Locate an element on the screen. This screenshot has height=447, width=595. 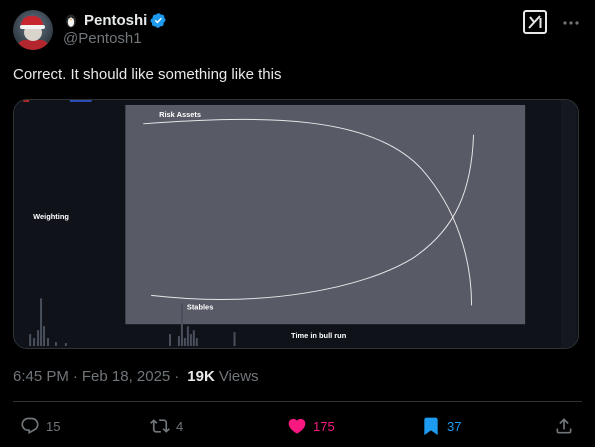
x-axis-label: Time in bull run is located at coordinates (319, 335).